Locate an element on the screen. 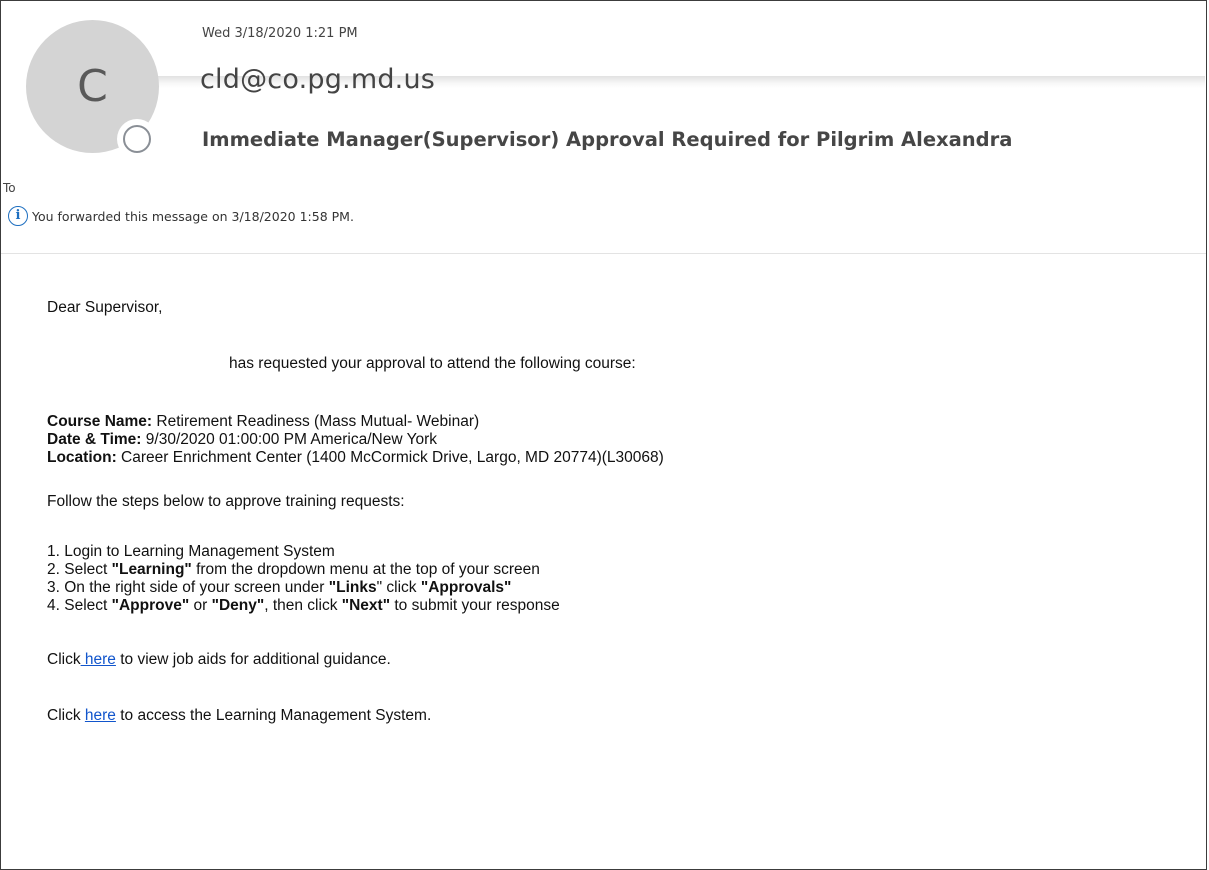 The image size is (1209, 870). lms-prefix: Click is located at coordinates (66, 715).